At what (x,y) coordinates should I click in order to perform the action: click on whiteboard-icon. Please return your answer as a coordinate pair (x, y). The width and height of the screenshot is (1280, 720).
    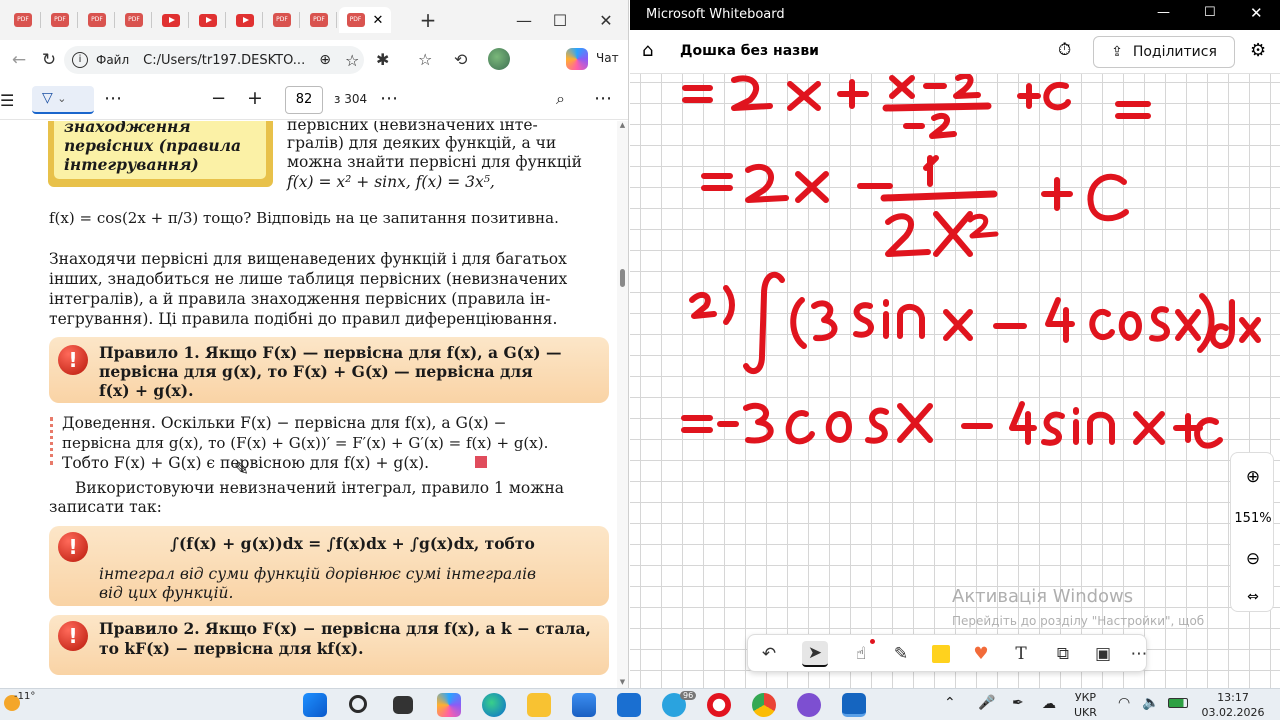
    Looking at the image, I should click on (854, 705).